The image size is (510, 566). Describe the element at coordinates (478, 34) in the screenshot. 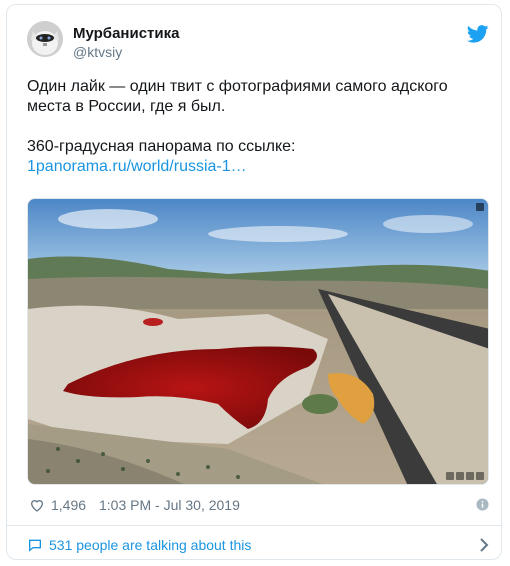

I see `twitter-bird-icon` at that location.